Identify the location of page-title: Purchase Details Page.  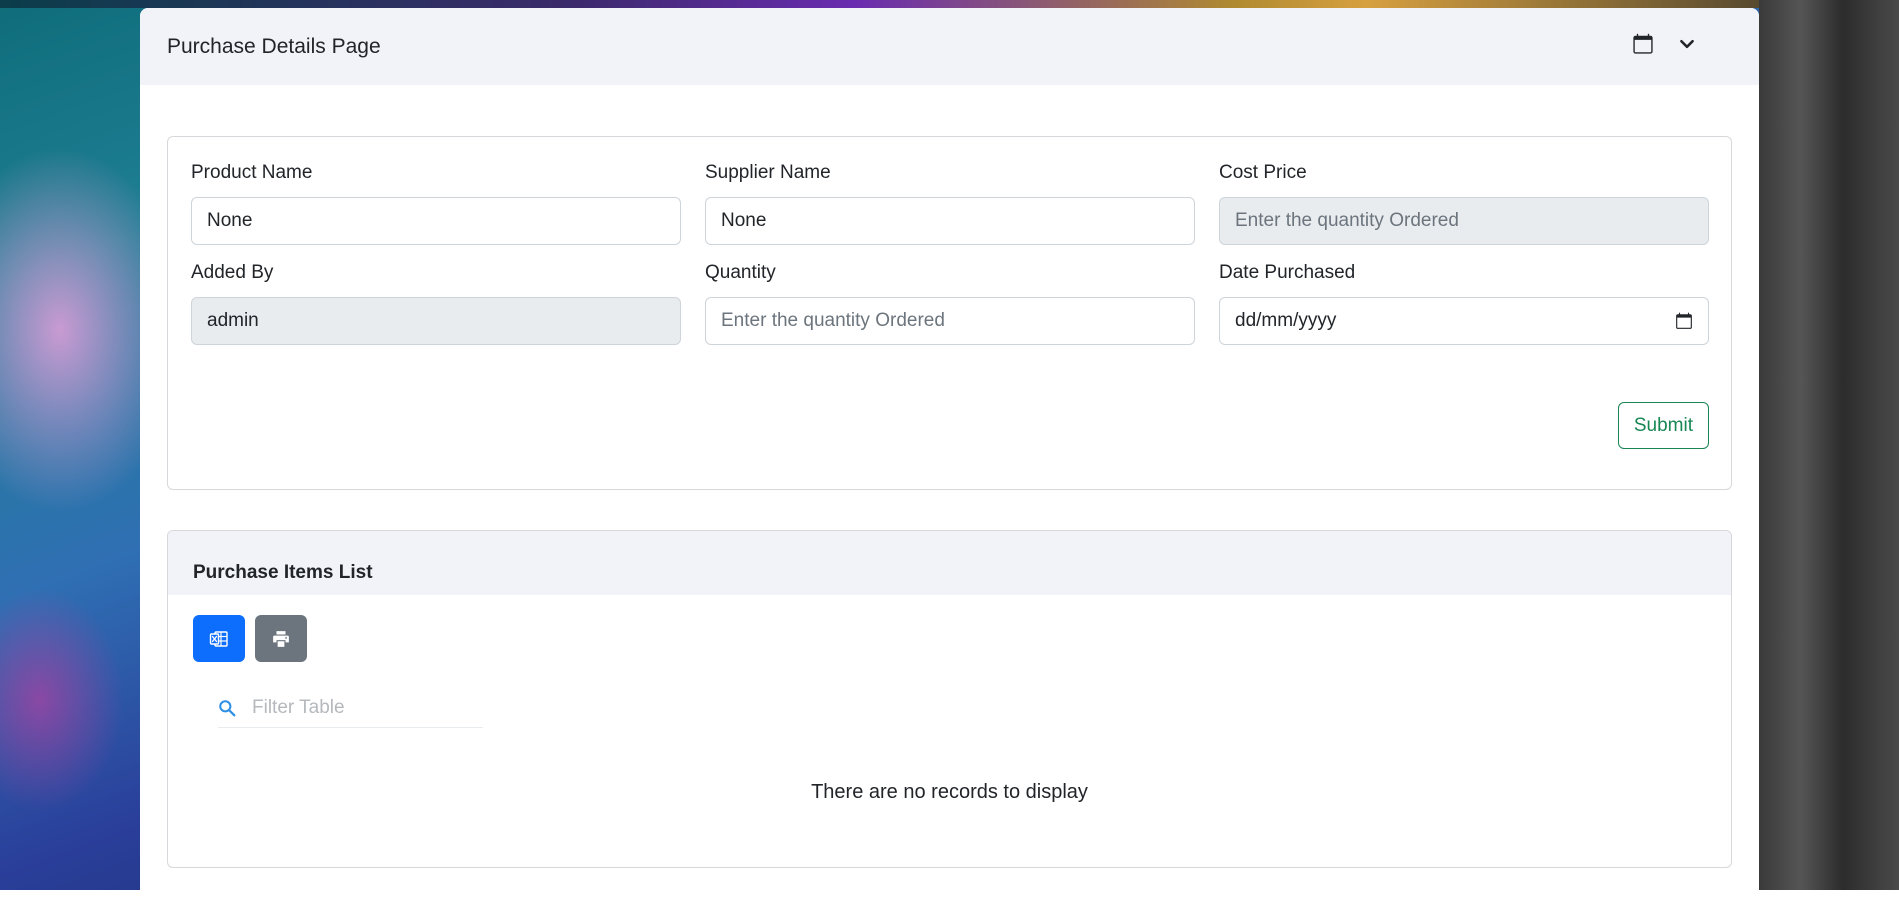
(274, 47).